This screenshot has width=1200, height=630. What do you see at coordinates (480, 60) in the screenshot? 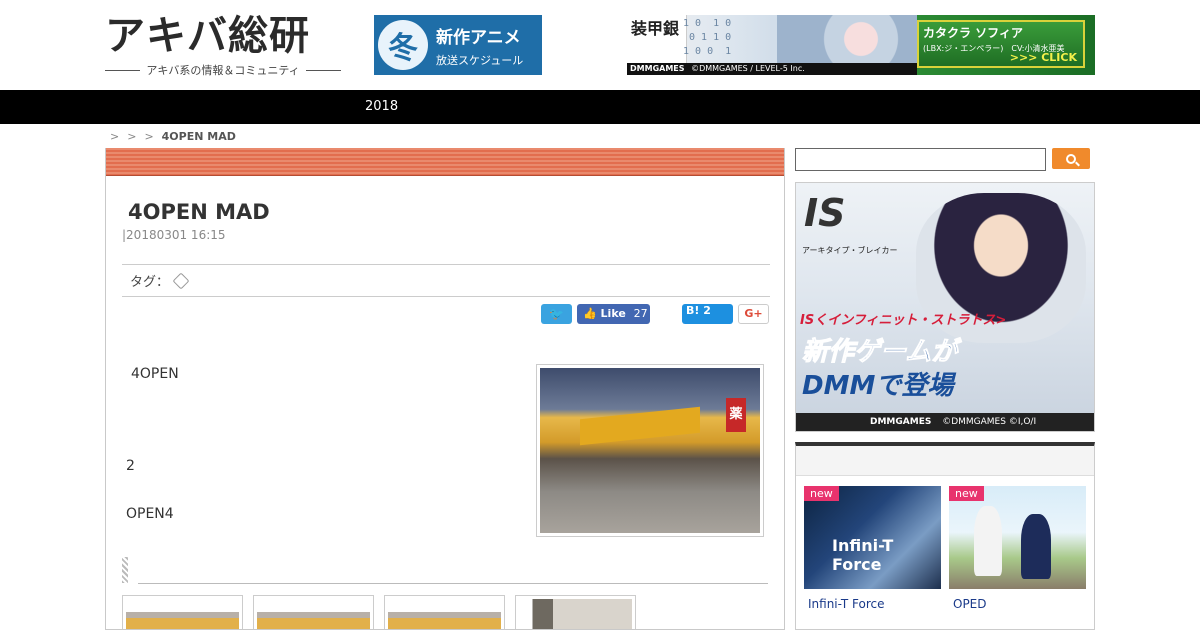
I see `banner-subtitle: 放送スケジュール` at bounding box center [480, 60].